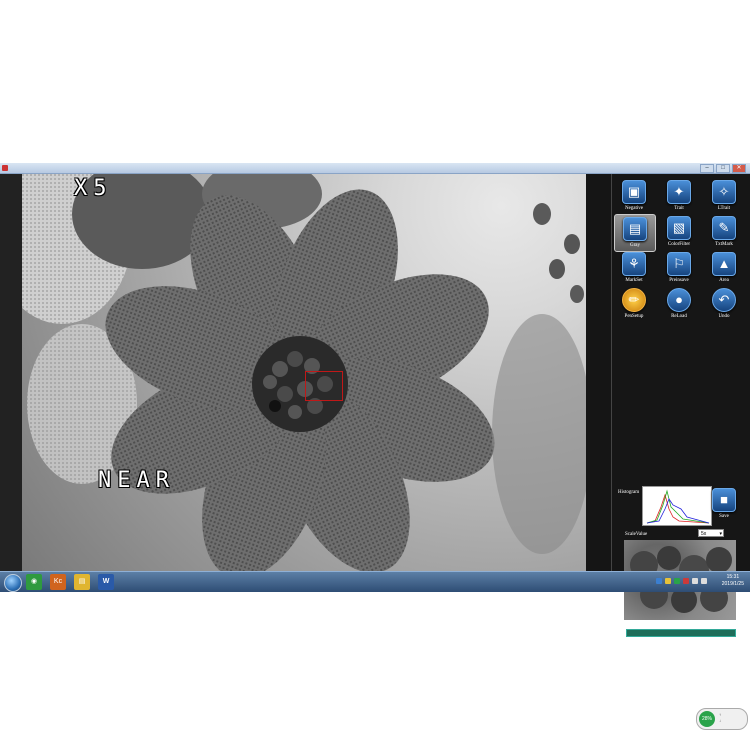 The width and height of the screenshot is (750, 750). I want to click on clock: 15:31 2019/1/25, so click(733, 581).